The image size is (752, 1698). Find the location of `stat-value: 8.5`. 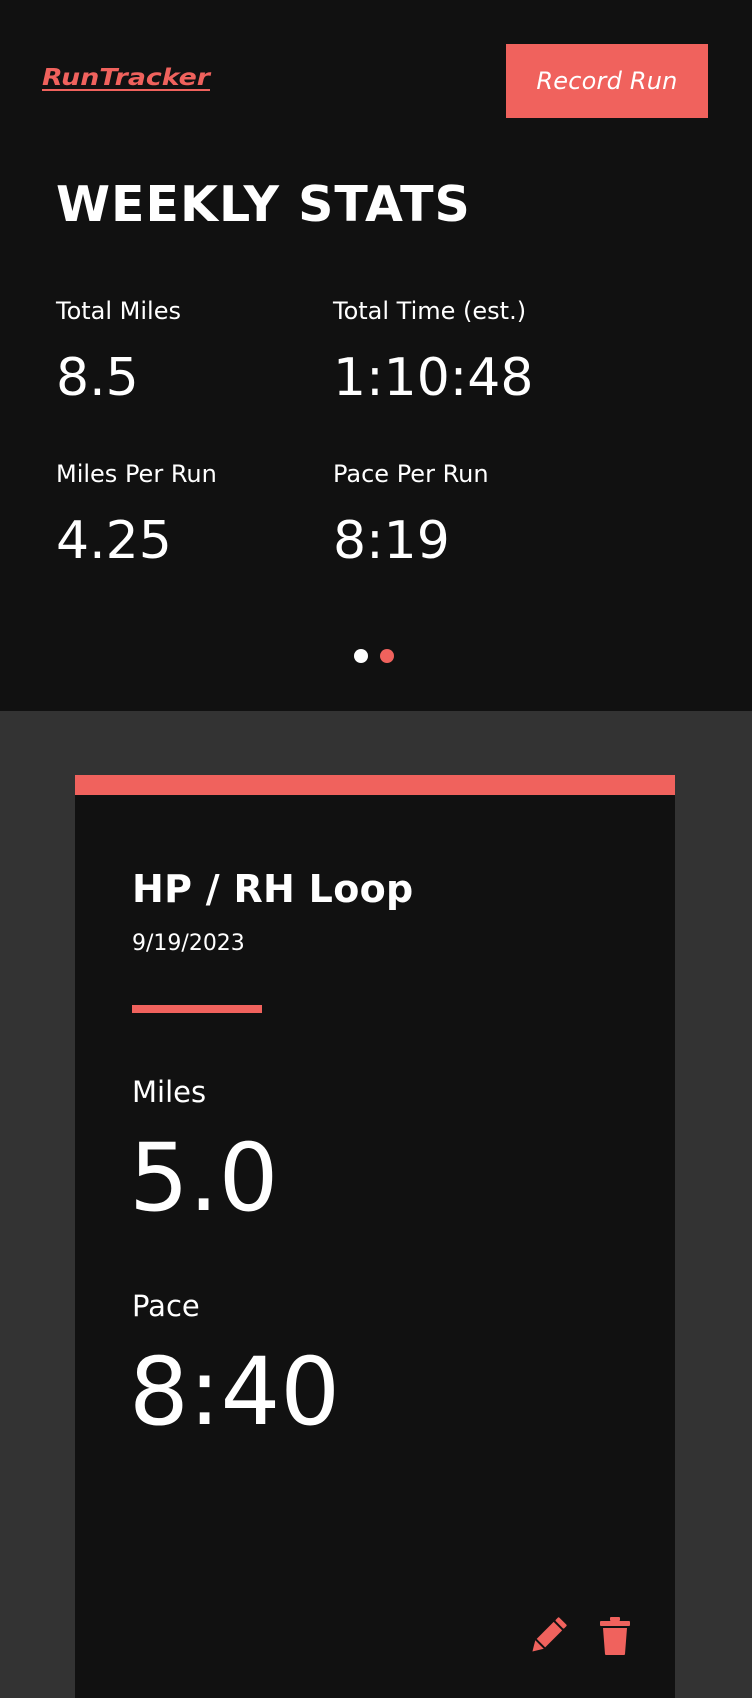

stat-value: 8.5 is located at coordinates (97, 378).